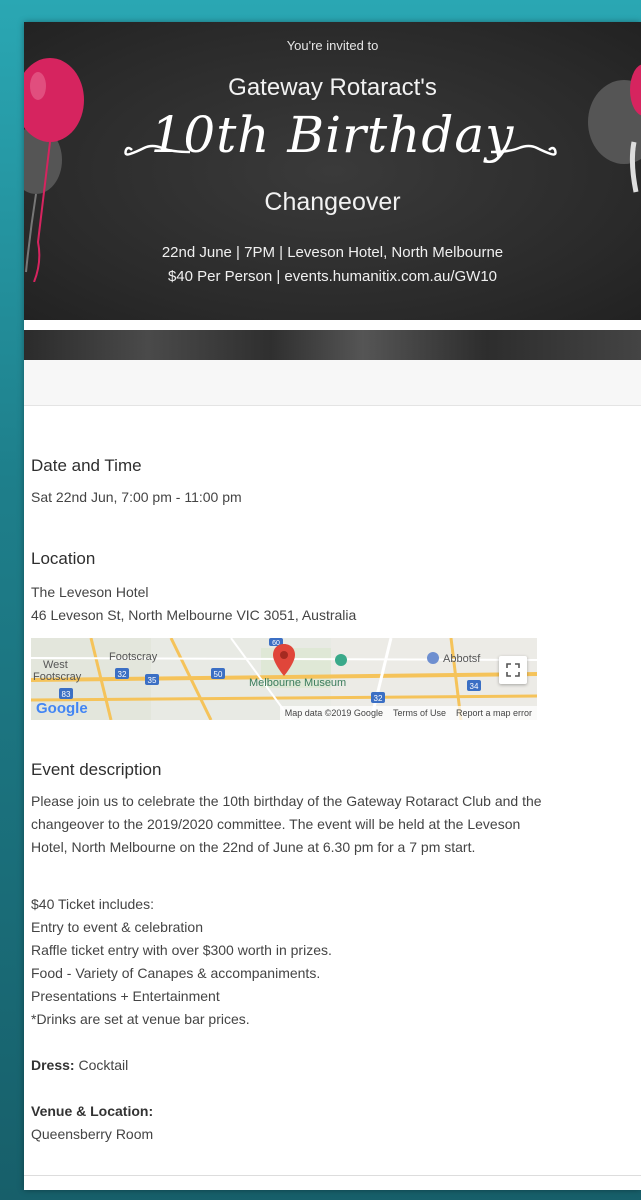 This screenshot has height=1200, width=641. What do you see at coordinates (218, 674) in the screenshot?
I see `svg-text: 50` at bounding box center [218, 674].